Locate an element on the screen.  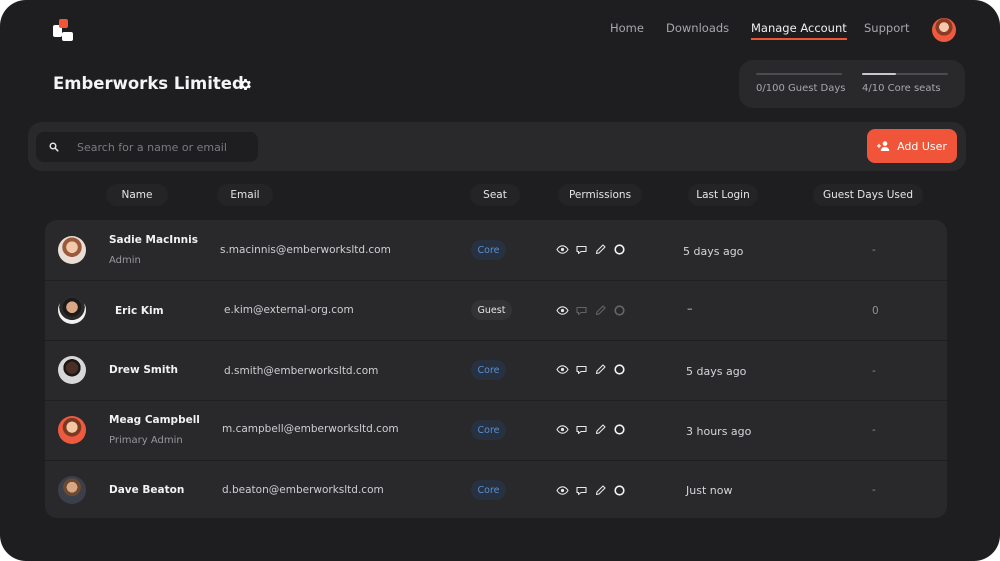
user-name: Drew Smith is located at coordinates (143, 370).